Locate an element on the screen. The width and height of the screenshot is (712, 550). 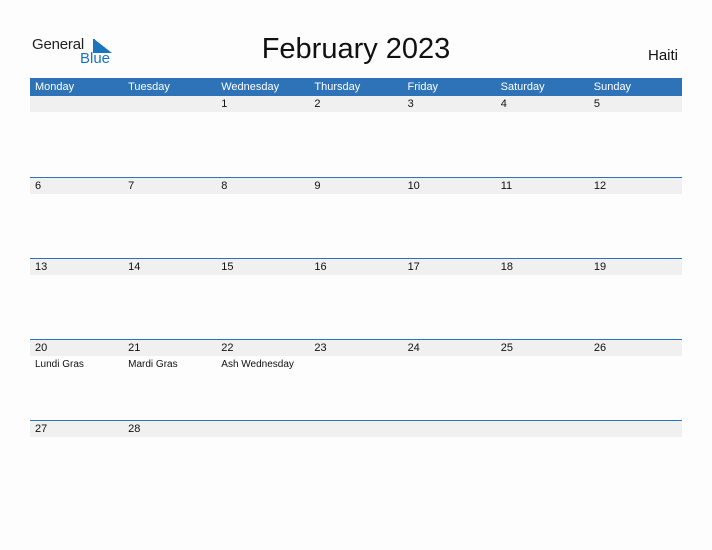
day-number: 26 is located at coordinates (600, 348).